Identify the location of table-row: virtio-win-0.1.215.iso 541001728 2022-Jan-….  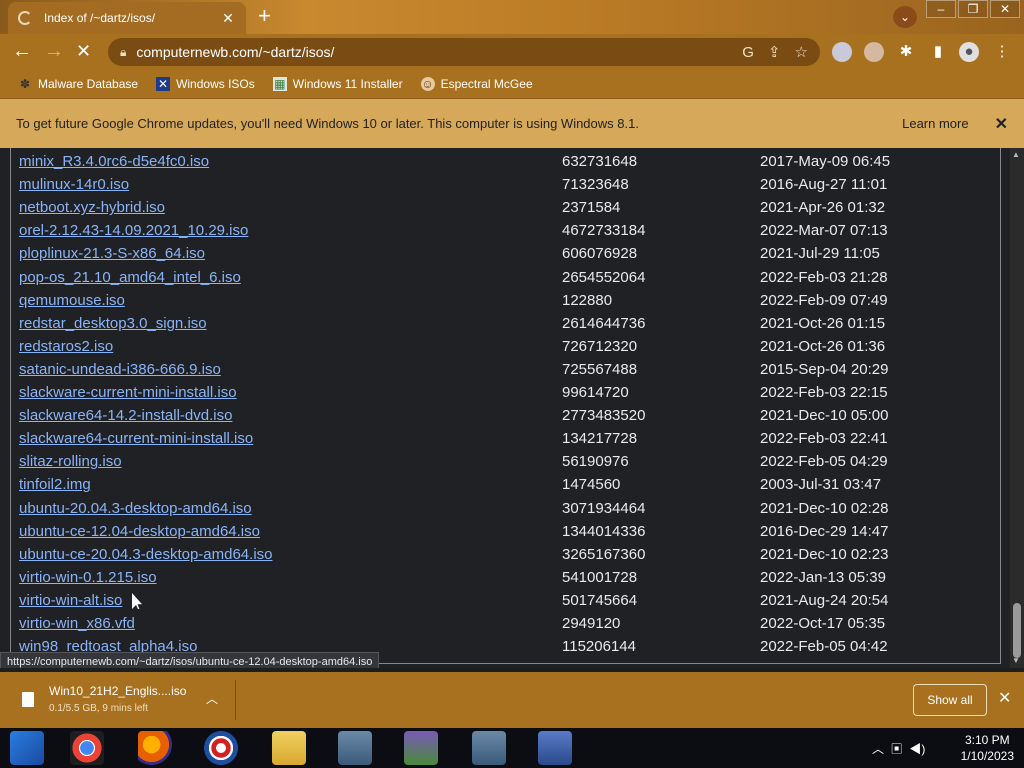
(509, 579).